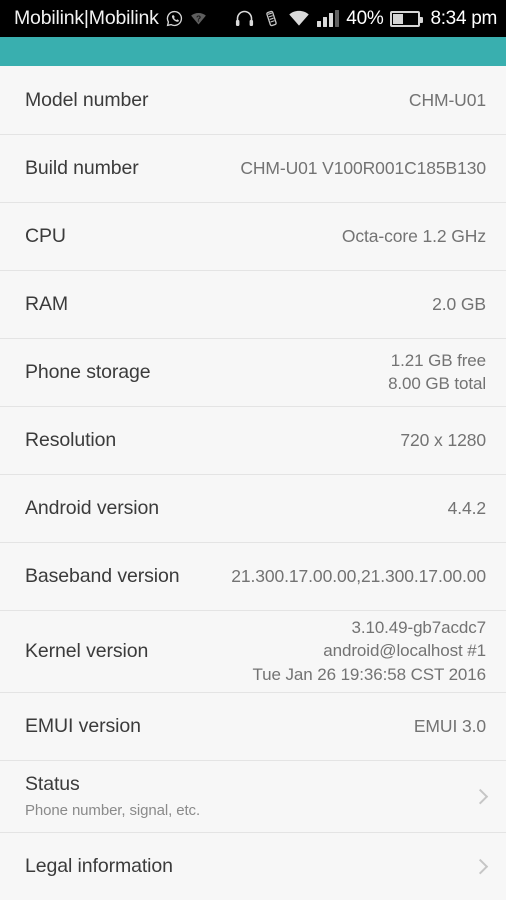 The width and height of the screenshot is (506, 900). Describe the element at coordinates (47, 303) in the screenshot. I see `row-label: RAM` at that location.